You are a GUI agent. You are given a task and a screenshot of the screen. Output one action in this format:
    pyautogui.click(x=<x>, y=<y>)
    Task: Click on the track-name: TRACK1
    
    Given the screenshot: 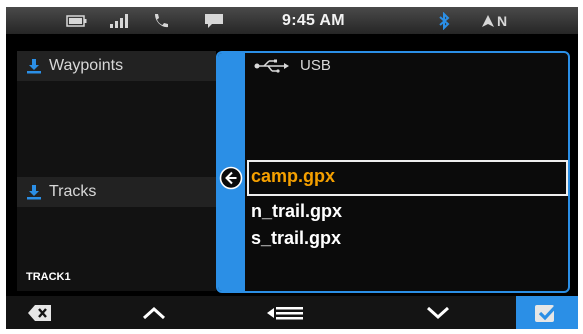 What is the action you would take?
    pyautogui.click(x=48, y=277)
    